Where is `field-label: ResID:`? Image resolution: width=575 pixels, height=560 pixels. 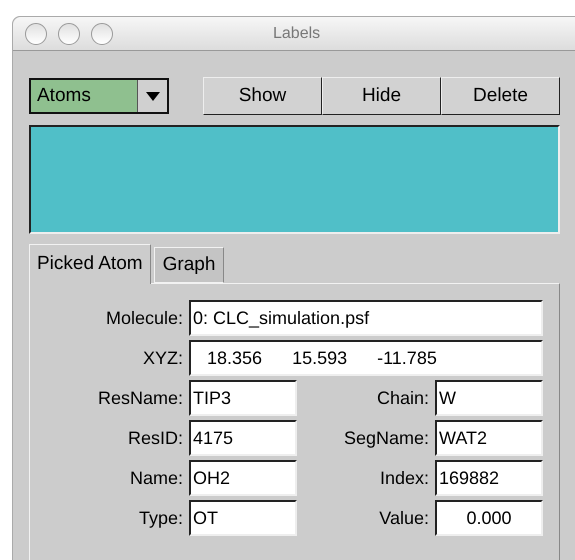
field-label: ResID: is located at coordinates (154, 438).